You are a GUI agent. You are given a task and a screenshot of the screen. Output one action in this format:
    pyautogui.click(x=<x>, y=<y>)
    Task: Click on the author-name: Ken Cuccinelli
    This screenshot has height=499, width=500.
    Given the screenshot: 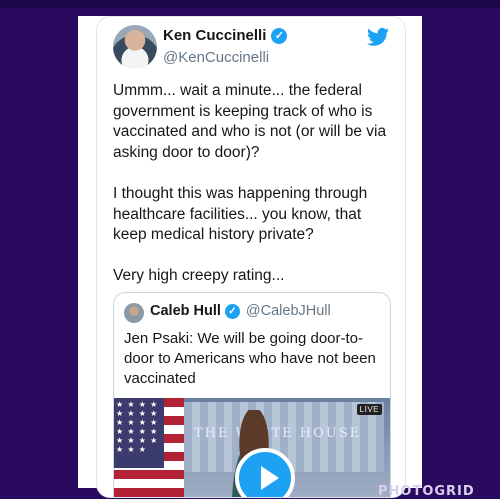 What is the action you would take?
    pyautogui.click(x=214, y=35)
    